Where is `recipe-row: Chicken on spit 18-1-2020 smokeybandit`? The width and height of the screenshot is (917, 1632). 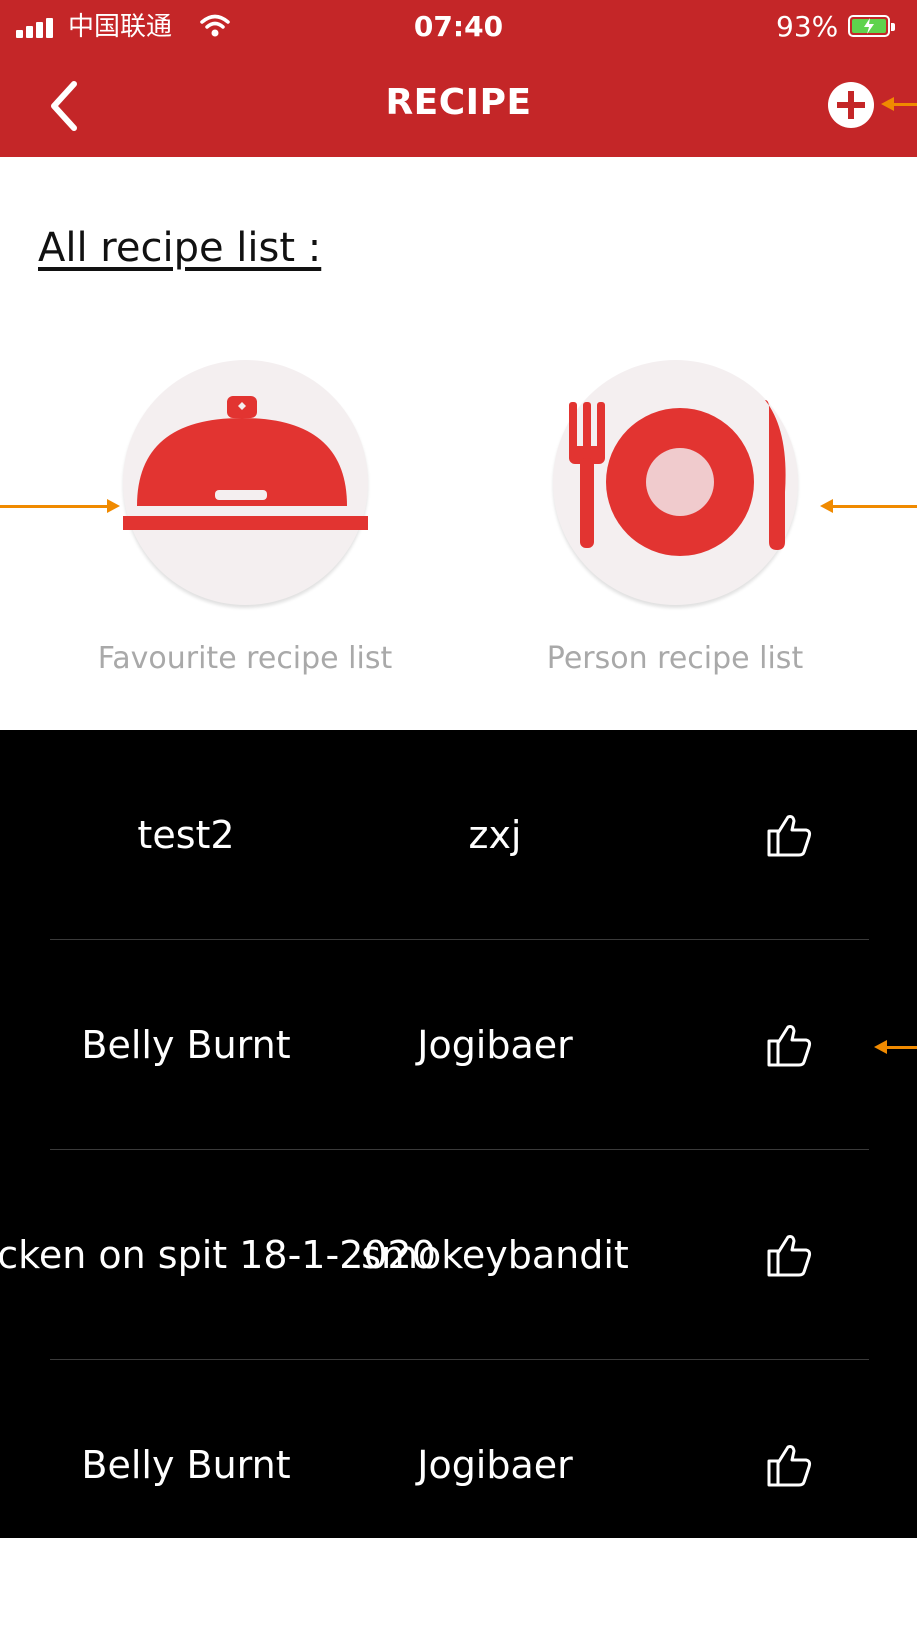 recipe-row: Chicken on spit 18-1-2020 smokeybandit is located at coordinates (458, 1255).